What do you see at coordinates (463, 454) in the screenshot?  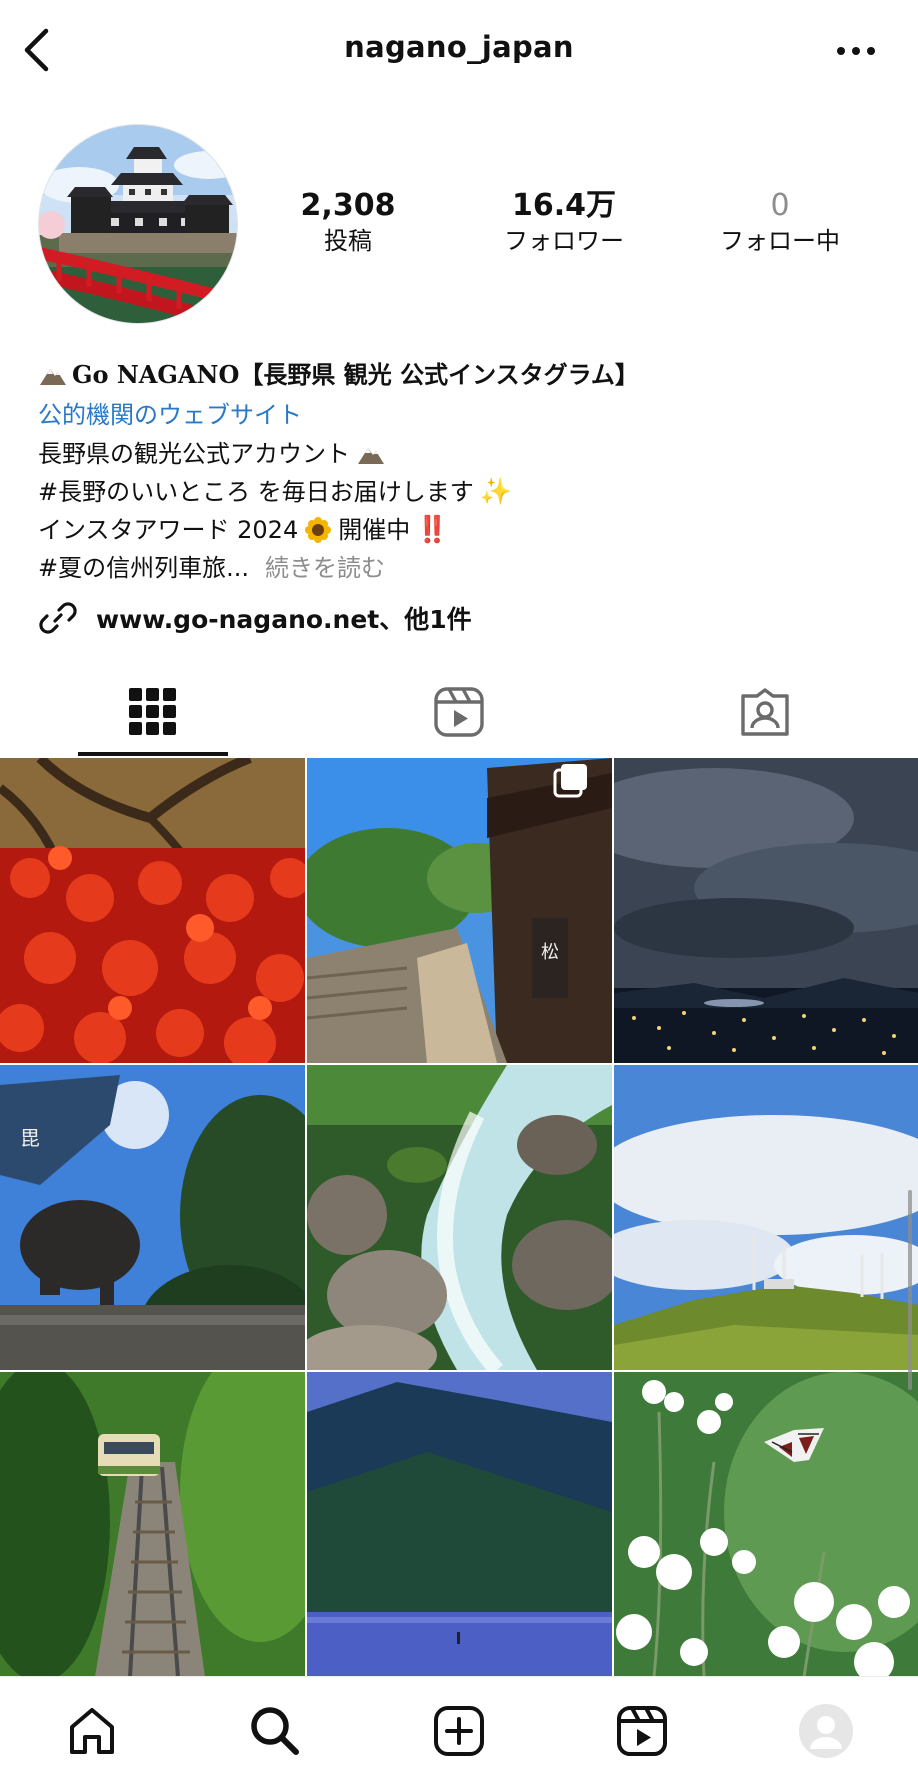 I see `bio-line-1: 長野県の観光公式アカウント` at bounding box center [463, 454].